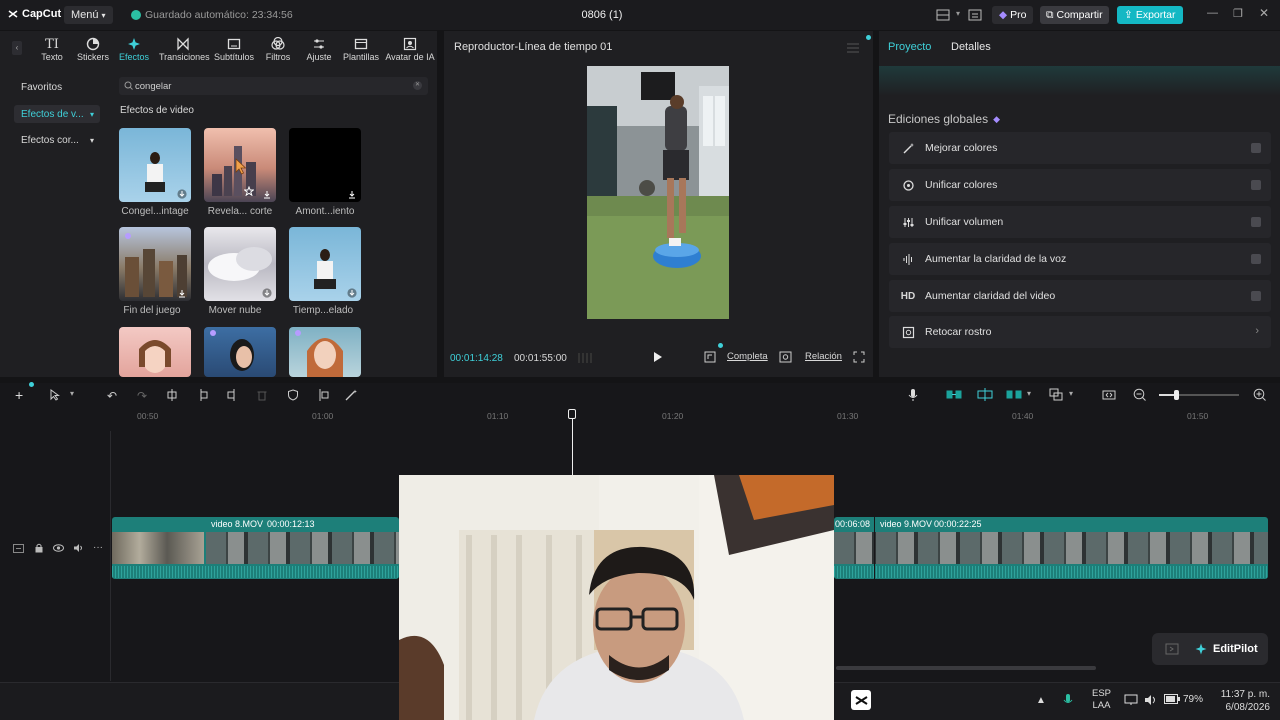 This screenshot has height=720, width=1280. Describe the element at coordinates (142, 396) in the screenshot. I see `redo-icon: ↷` at that location.